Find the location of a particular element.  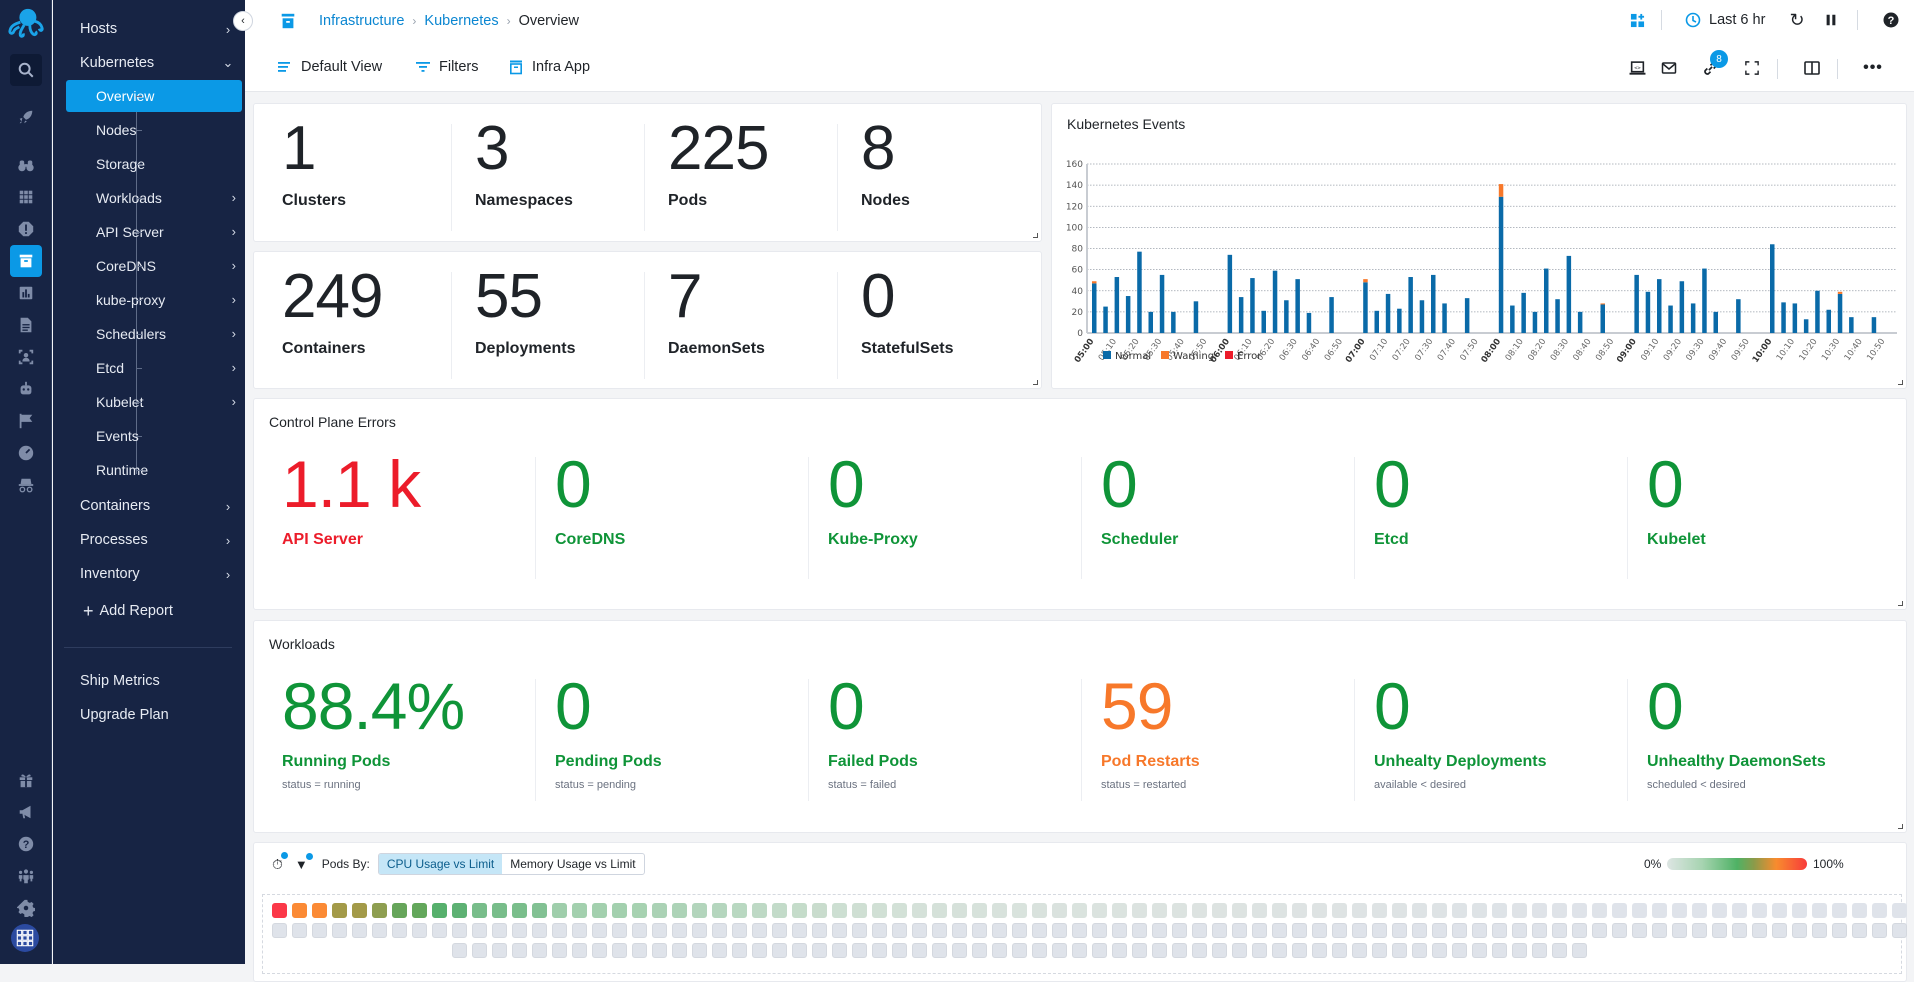

default-view-button: Default View is located at coordinates (329, 67).